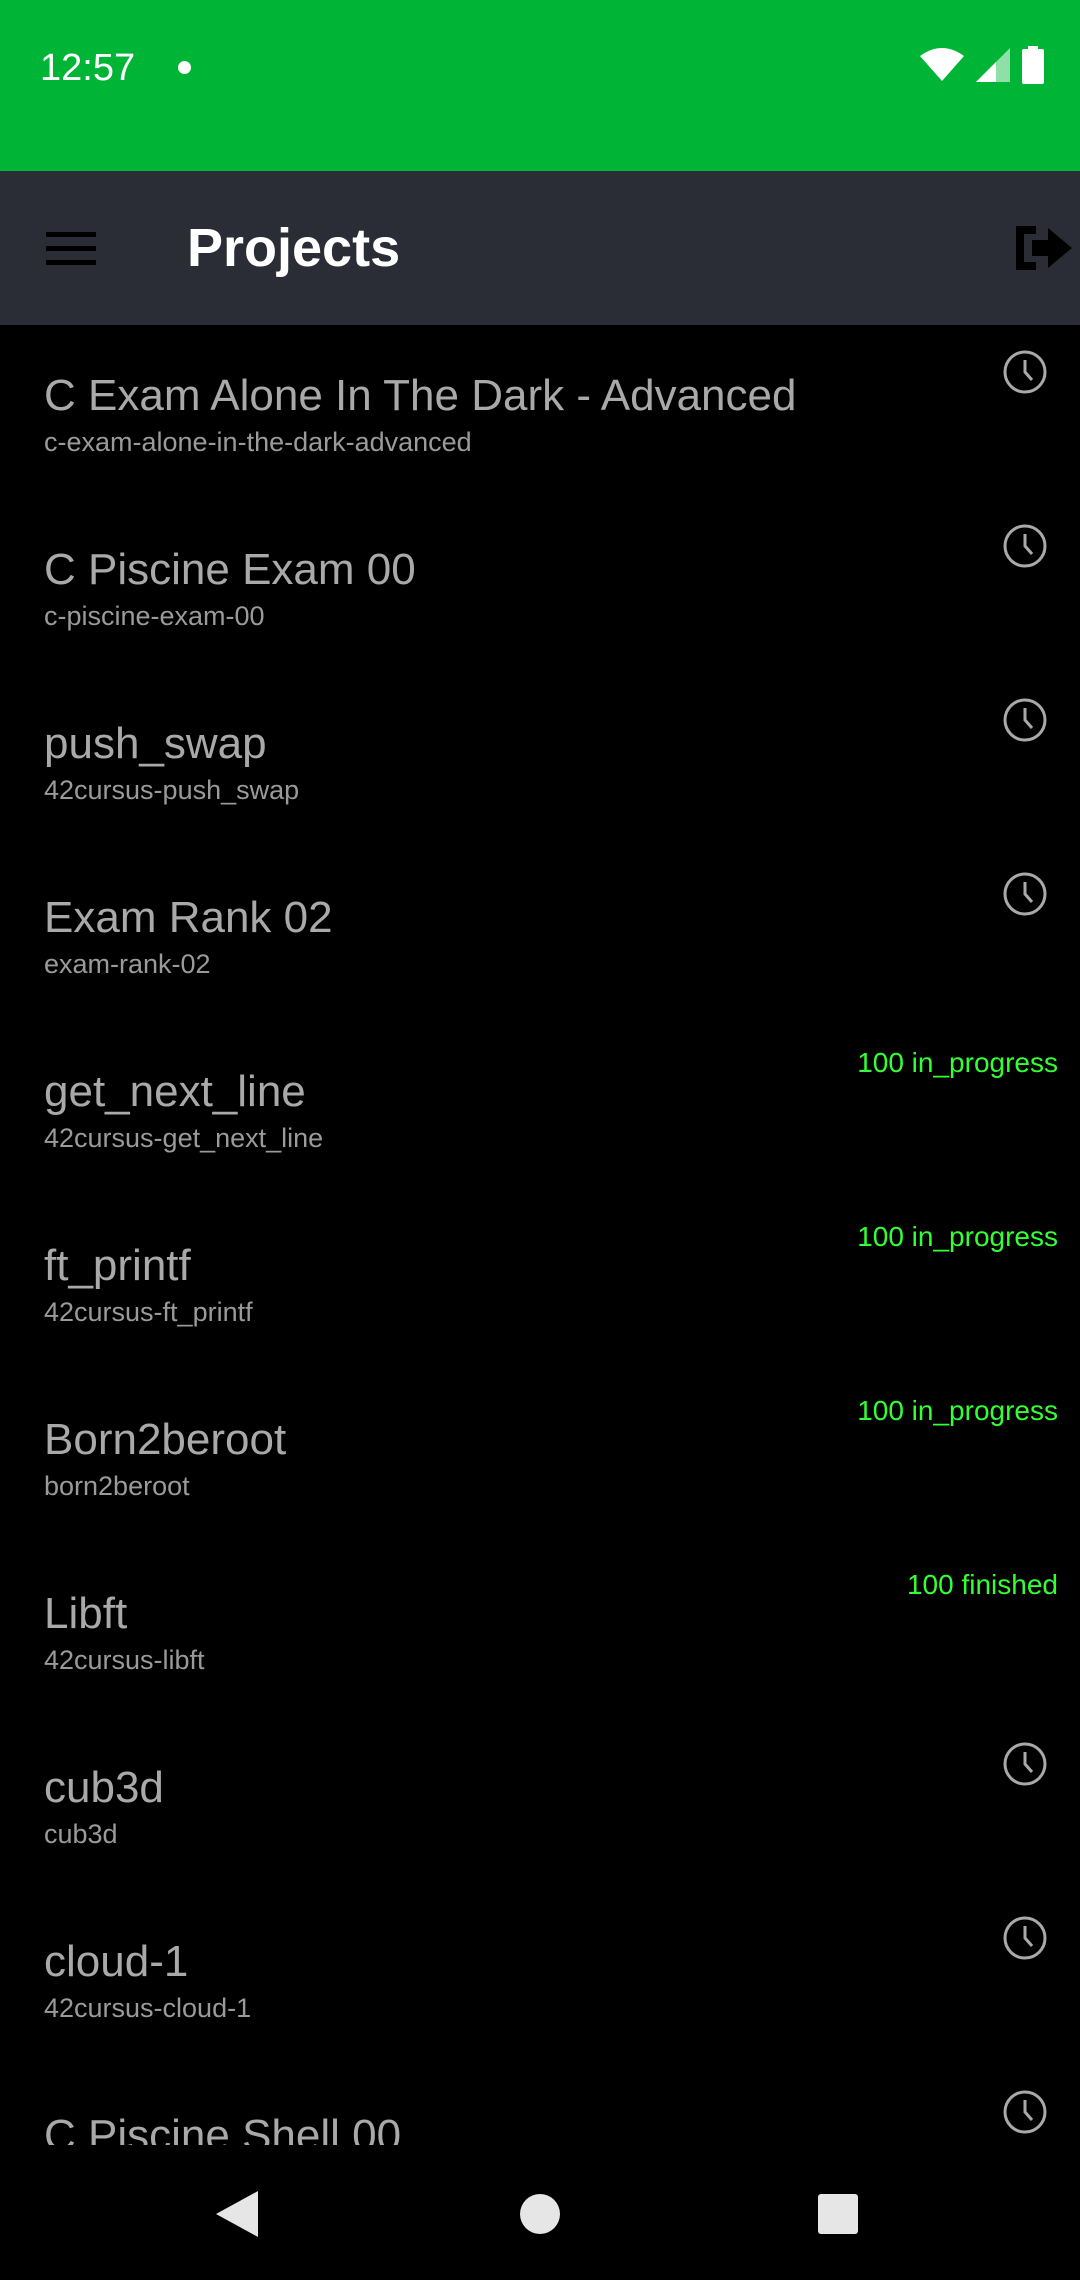  What do you see at coordinates (540, 1456) in the screenshot?
I see `list-item: Born2beroot born2beroot 100 in_progress` at bounding box center [540, 1456].